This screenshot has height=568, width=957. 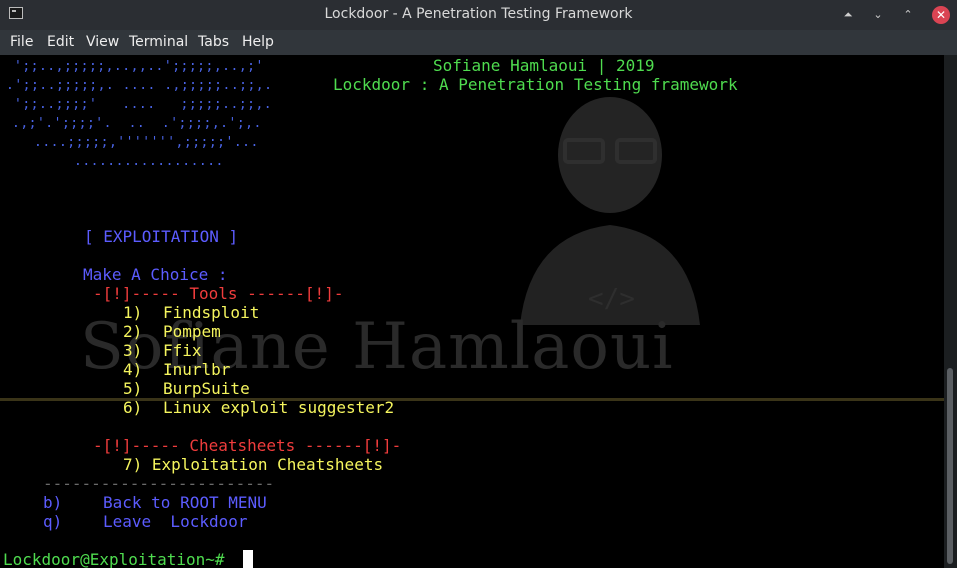 I want to click on menu-view: View, so click(x=102, y=42).